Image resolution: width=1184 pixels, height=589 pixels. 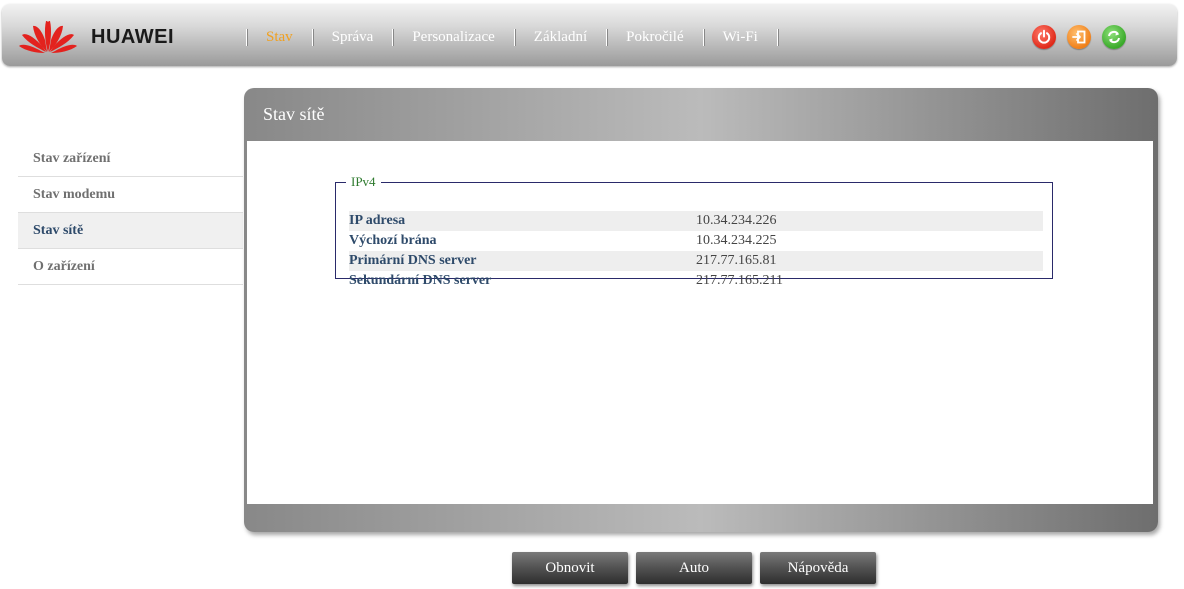 What do you see at coordinates (655, 37) in the screenshot?
I see `nav-item-pokrocile: Pokročilé` at bounding box center [655, 37].